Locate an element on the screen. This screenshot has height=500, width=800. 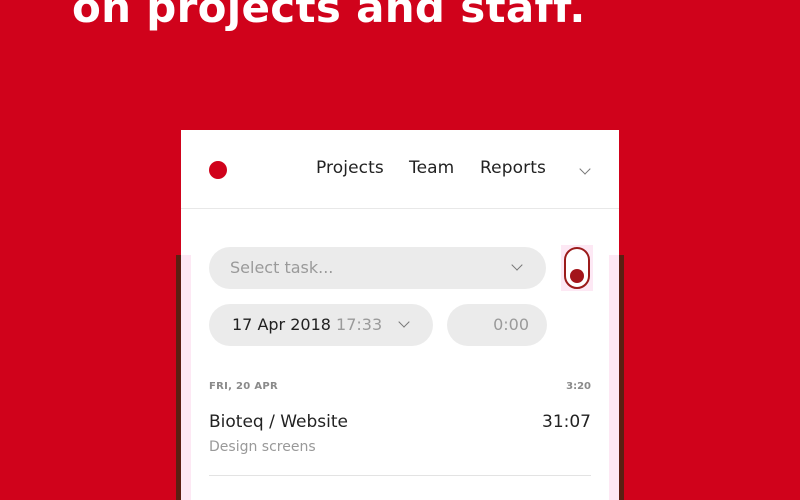
nav-reports: Reports is located at coordinates (513, 168).